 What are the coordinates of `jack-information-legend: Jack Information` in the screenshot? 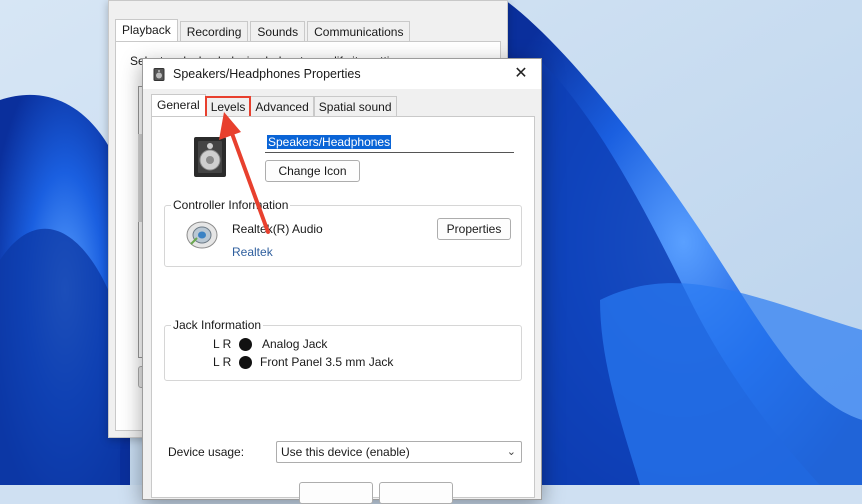 It's located at (217, 325).